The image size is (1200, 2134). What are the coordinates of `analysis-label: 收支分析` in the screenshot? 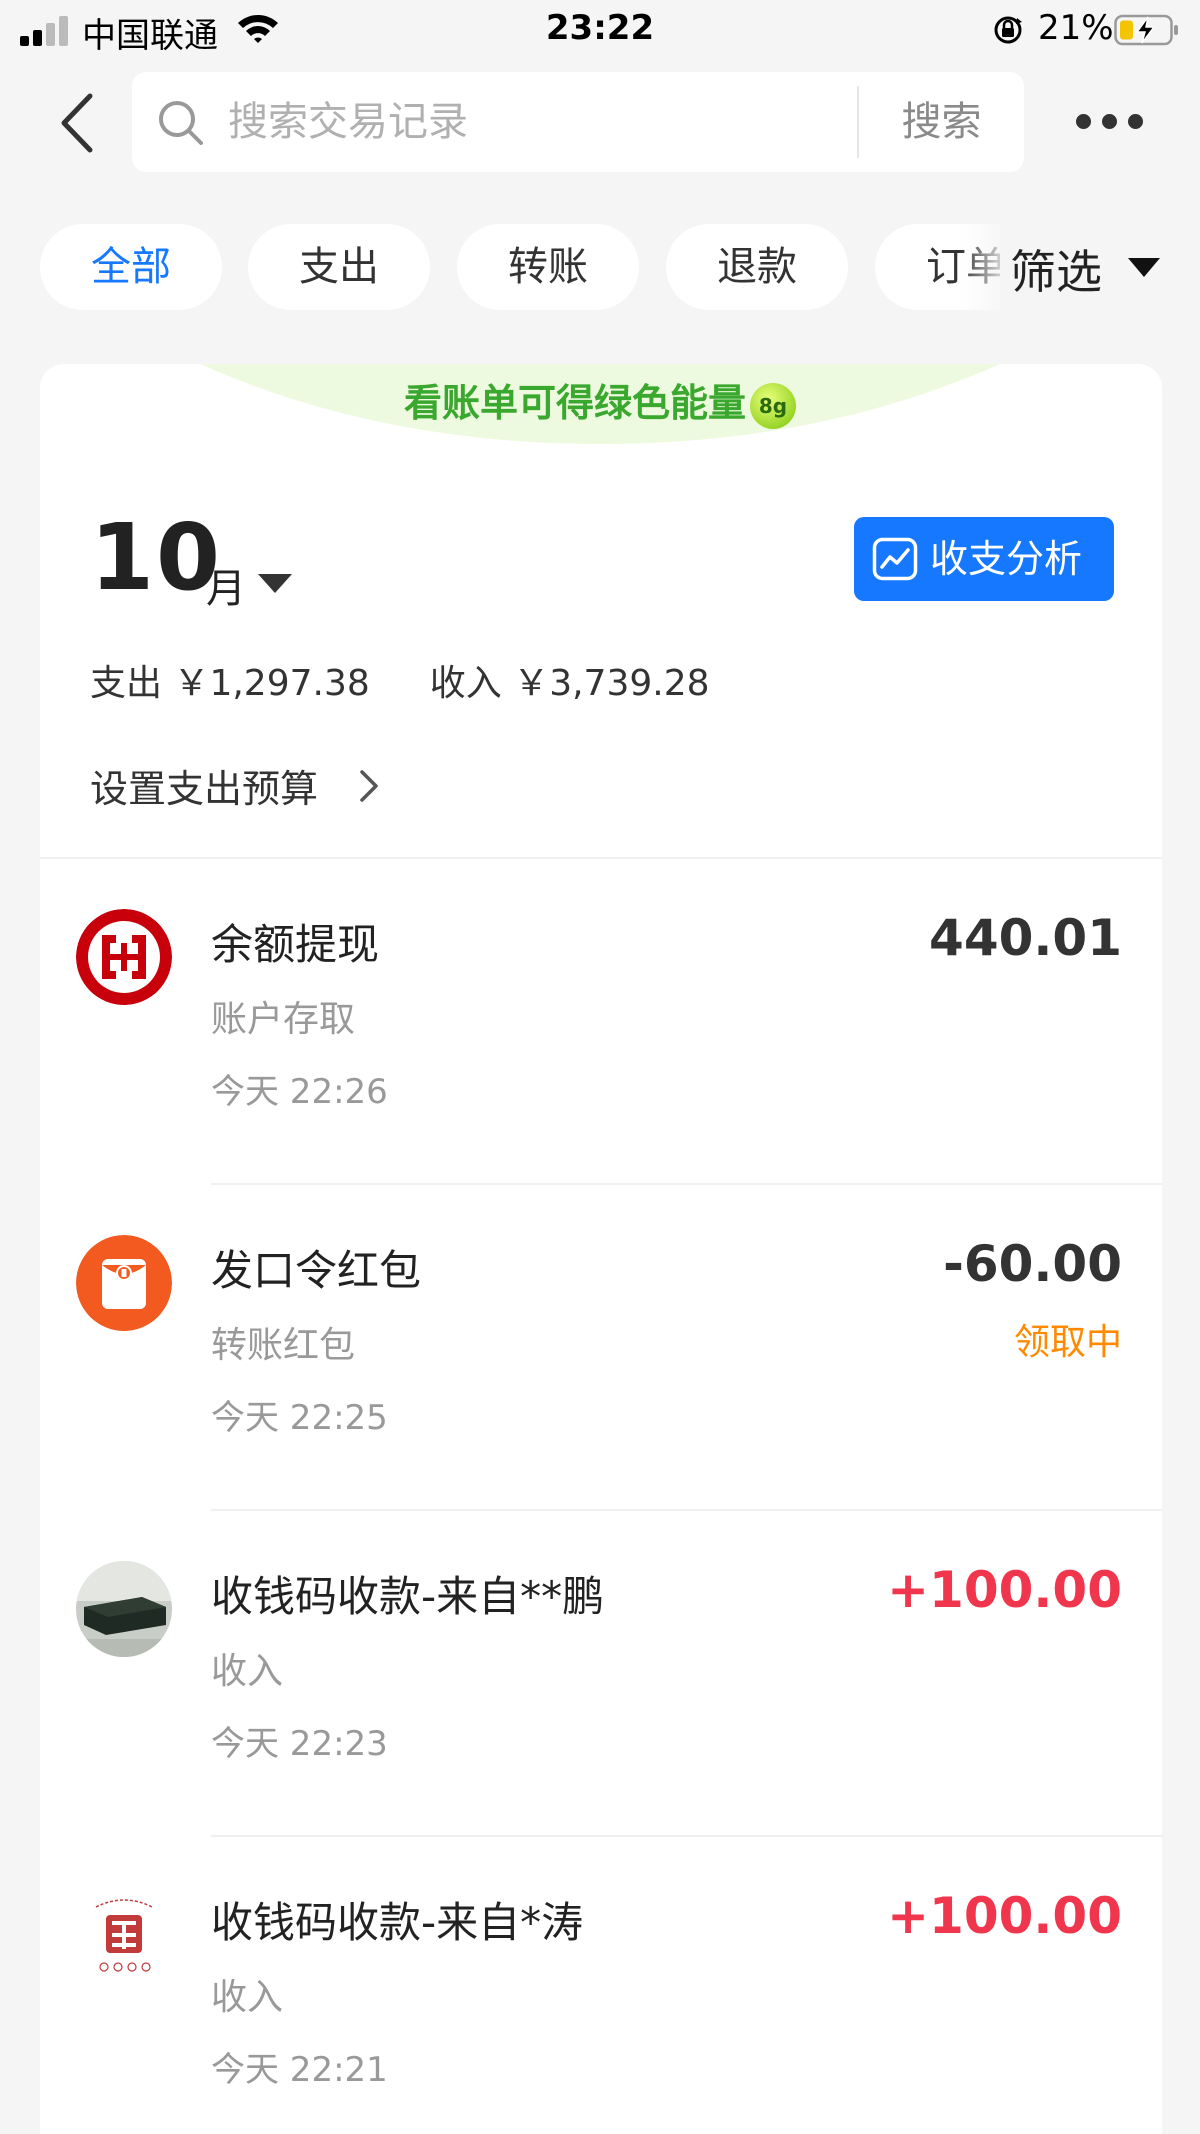 It's located at (1006, 559).